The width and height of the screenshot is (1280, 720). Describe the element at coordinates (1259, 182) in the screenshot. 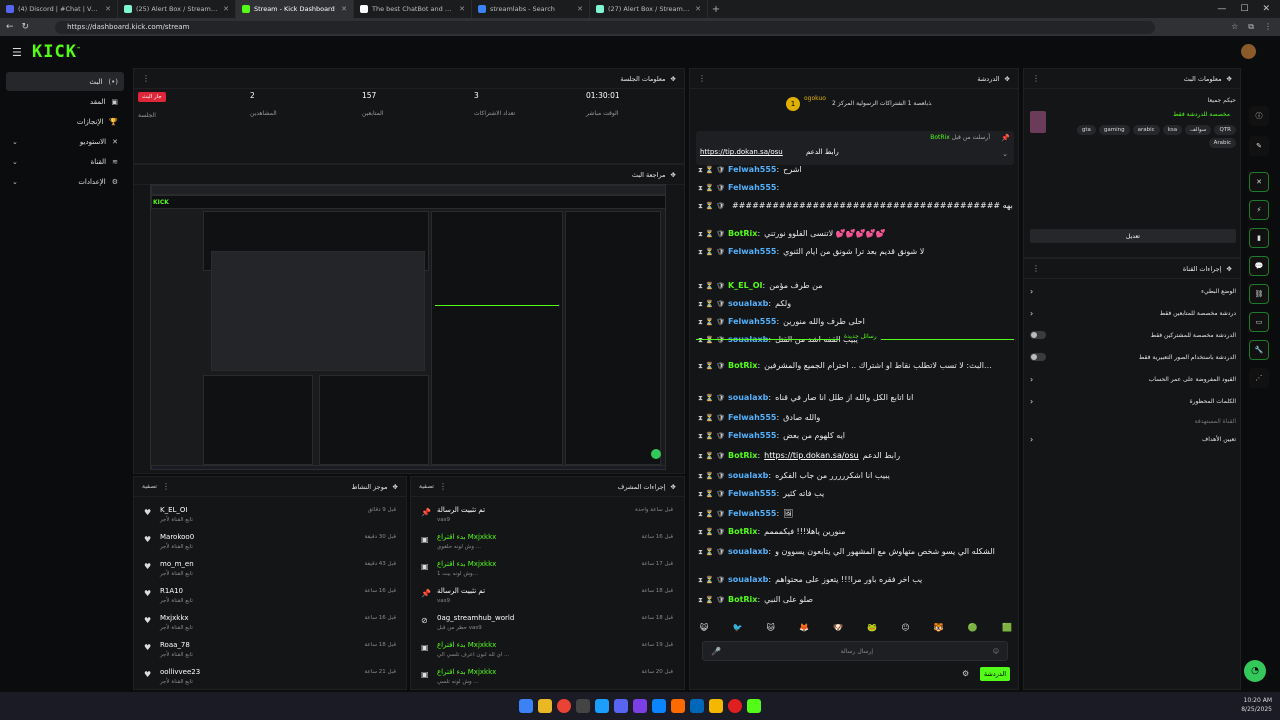

I see `moderation-icon: ✕` at that location.